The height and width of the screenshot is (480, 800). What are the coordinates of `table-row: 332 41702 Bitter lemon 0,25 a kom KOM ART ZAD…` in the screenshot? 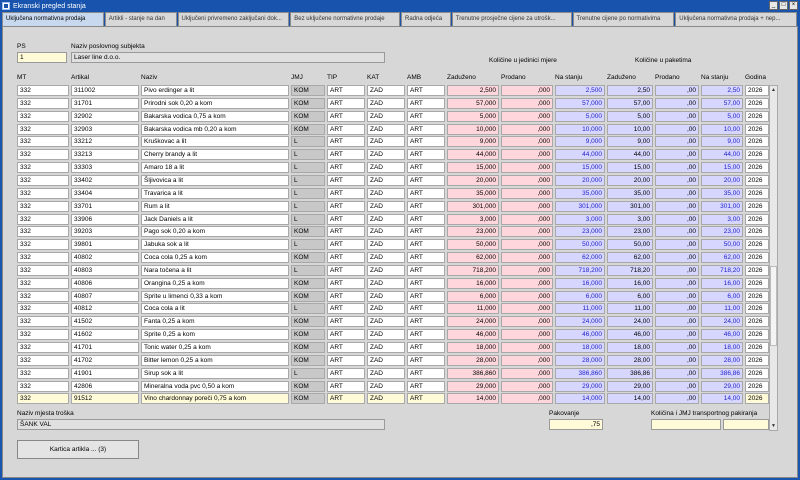 It's located at (393, 360).